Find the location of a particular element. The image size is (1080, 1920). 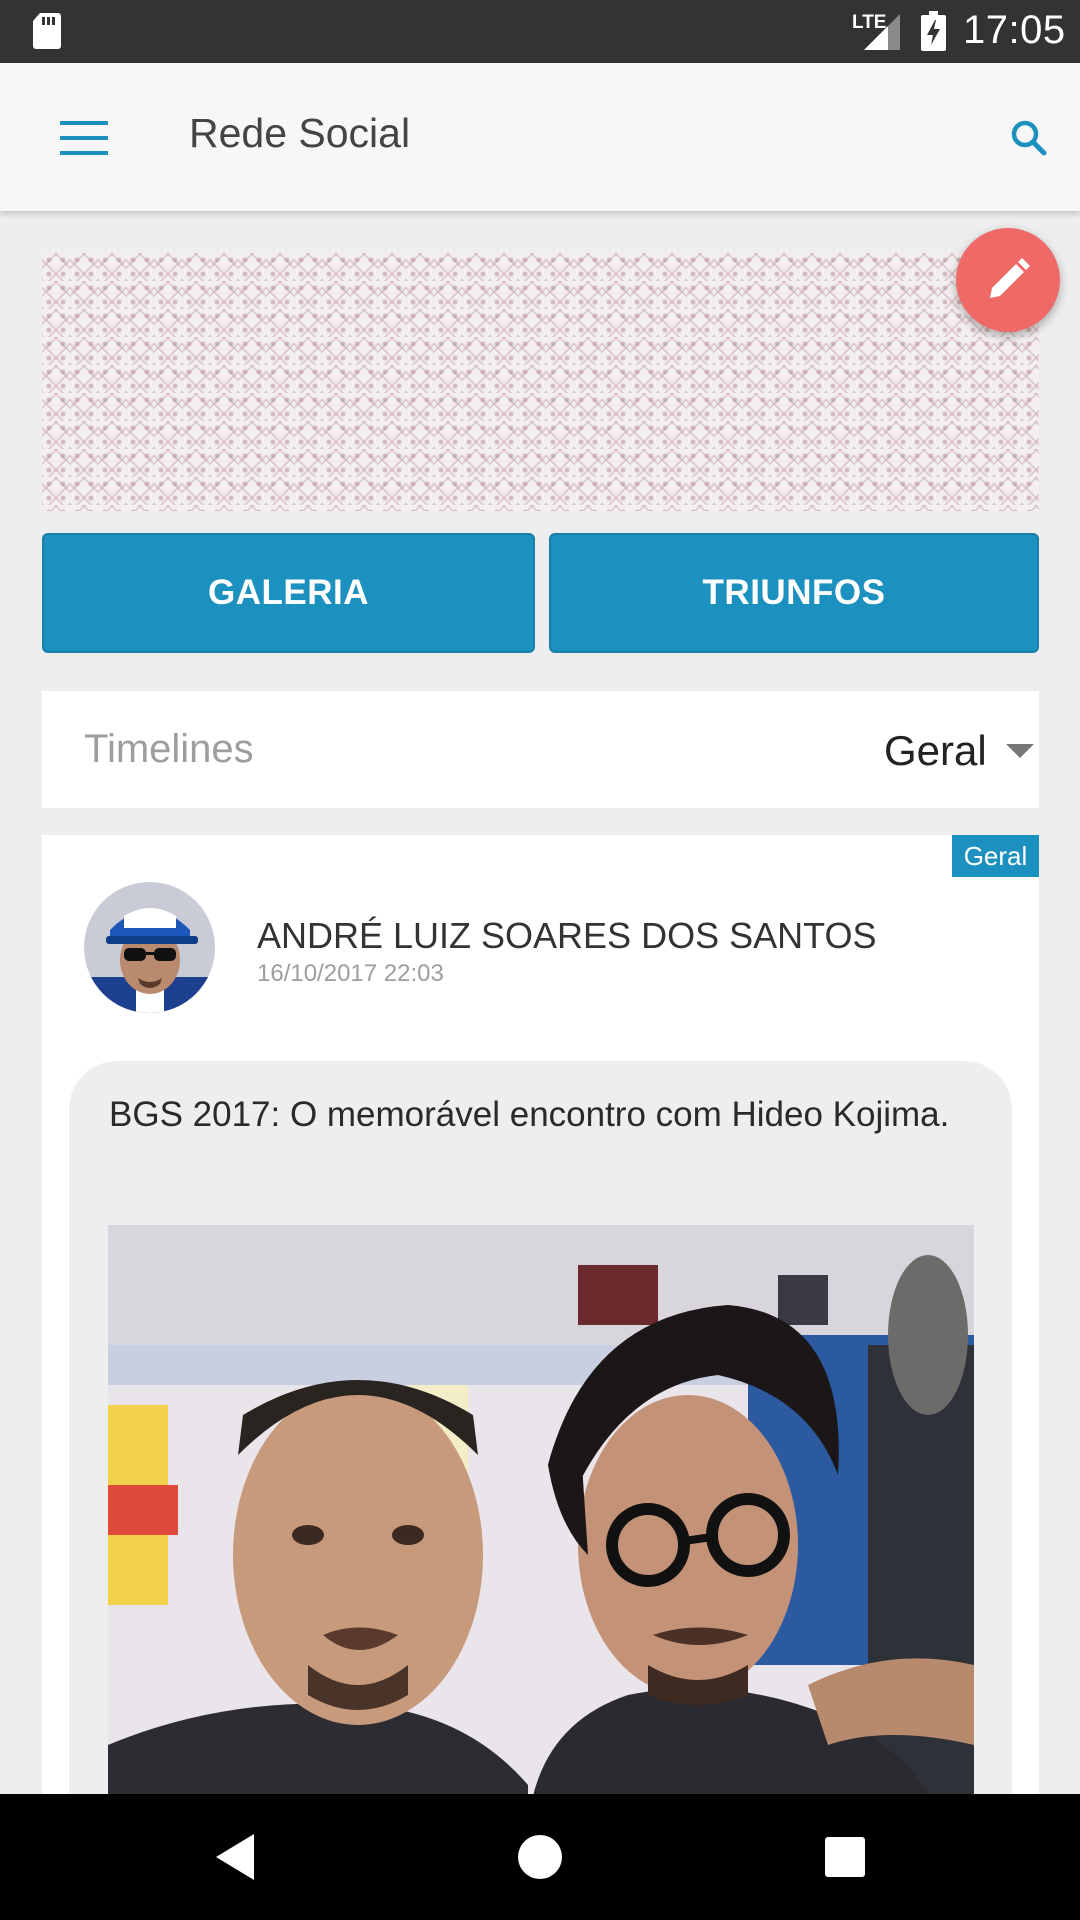

post-author-name: ANDRÉ LUIZ SOARES DOS SANTOS is located at coordinates (566, 936).